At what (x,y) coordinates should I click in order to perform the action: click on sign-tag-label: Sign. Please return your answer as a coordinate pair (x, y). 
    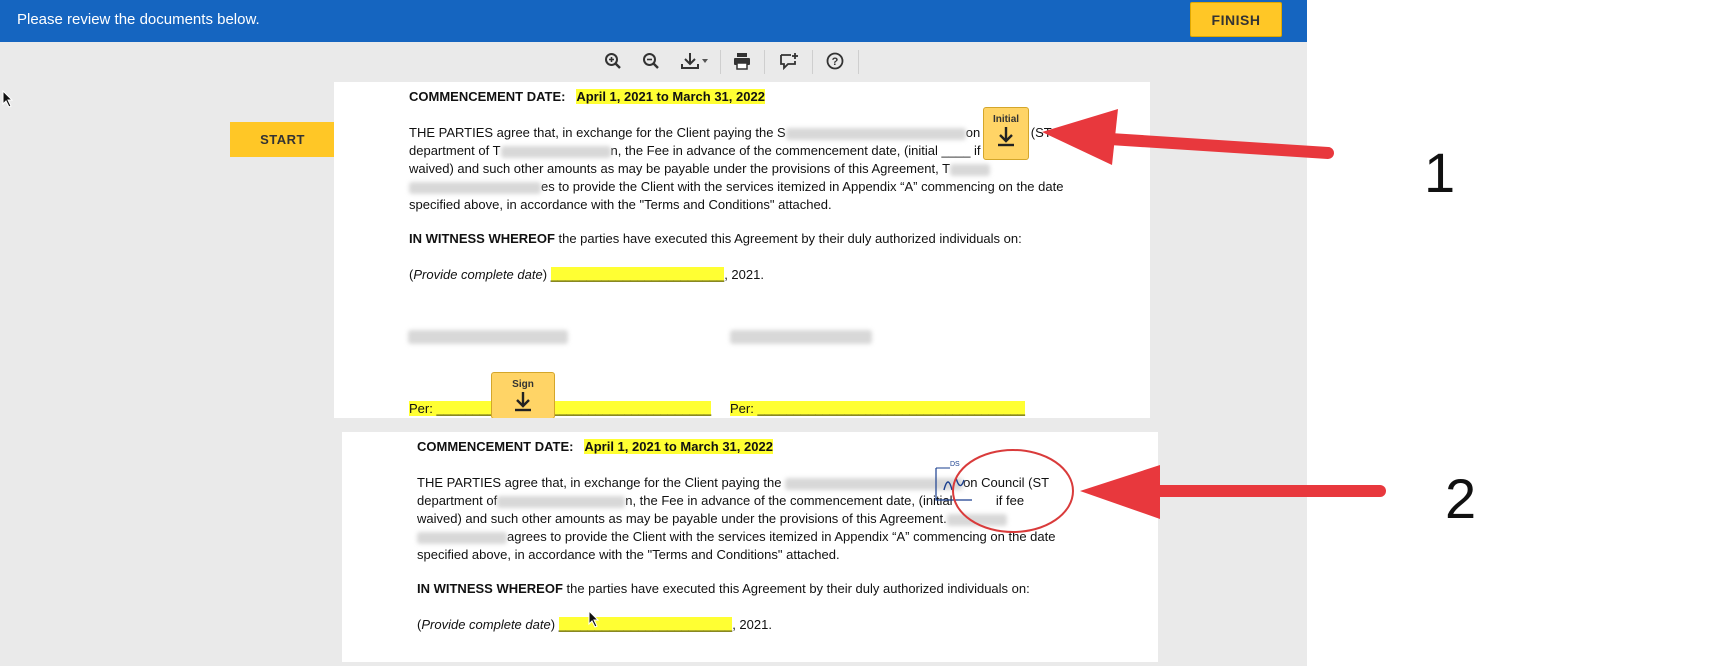
    Looking at the image, I should click on (523, 384).